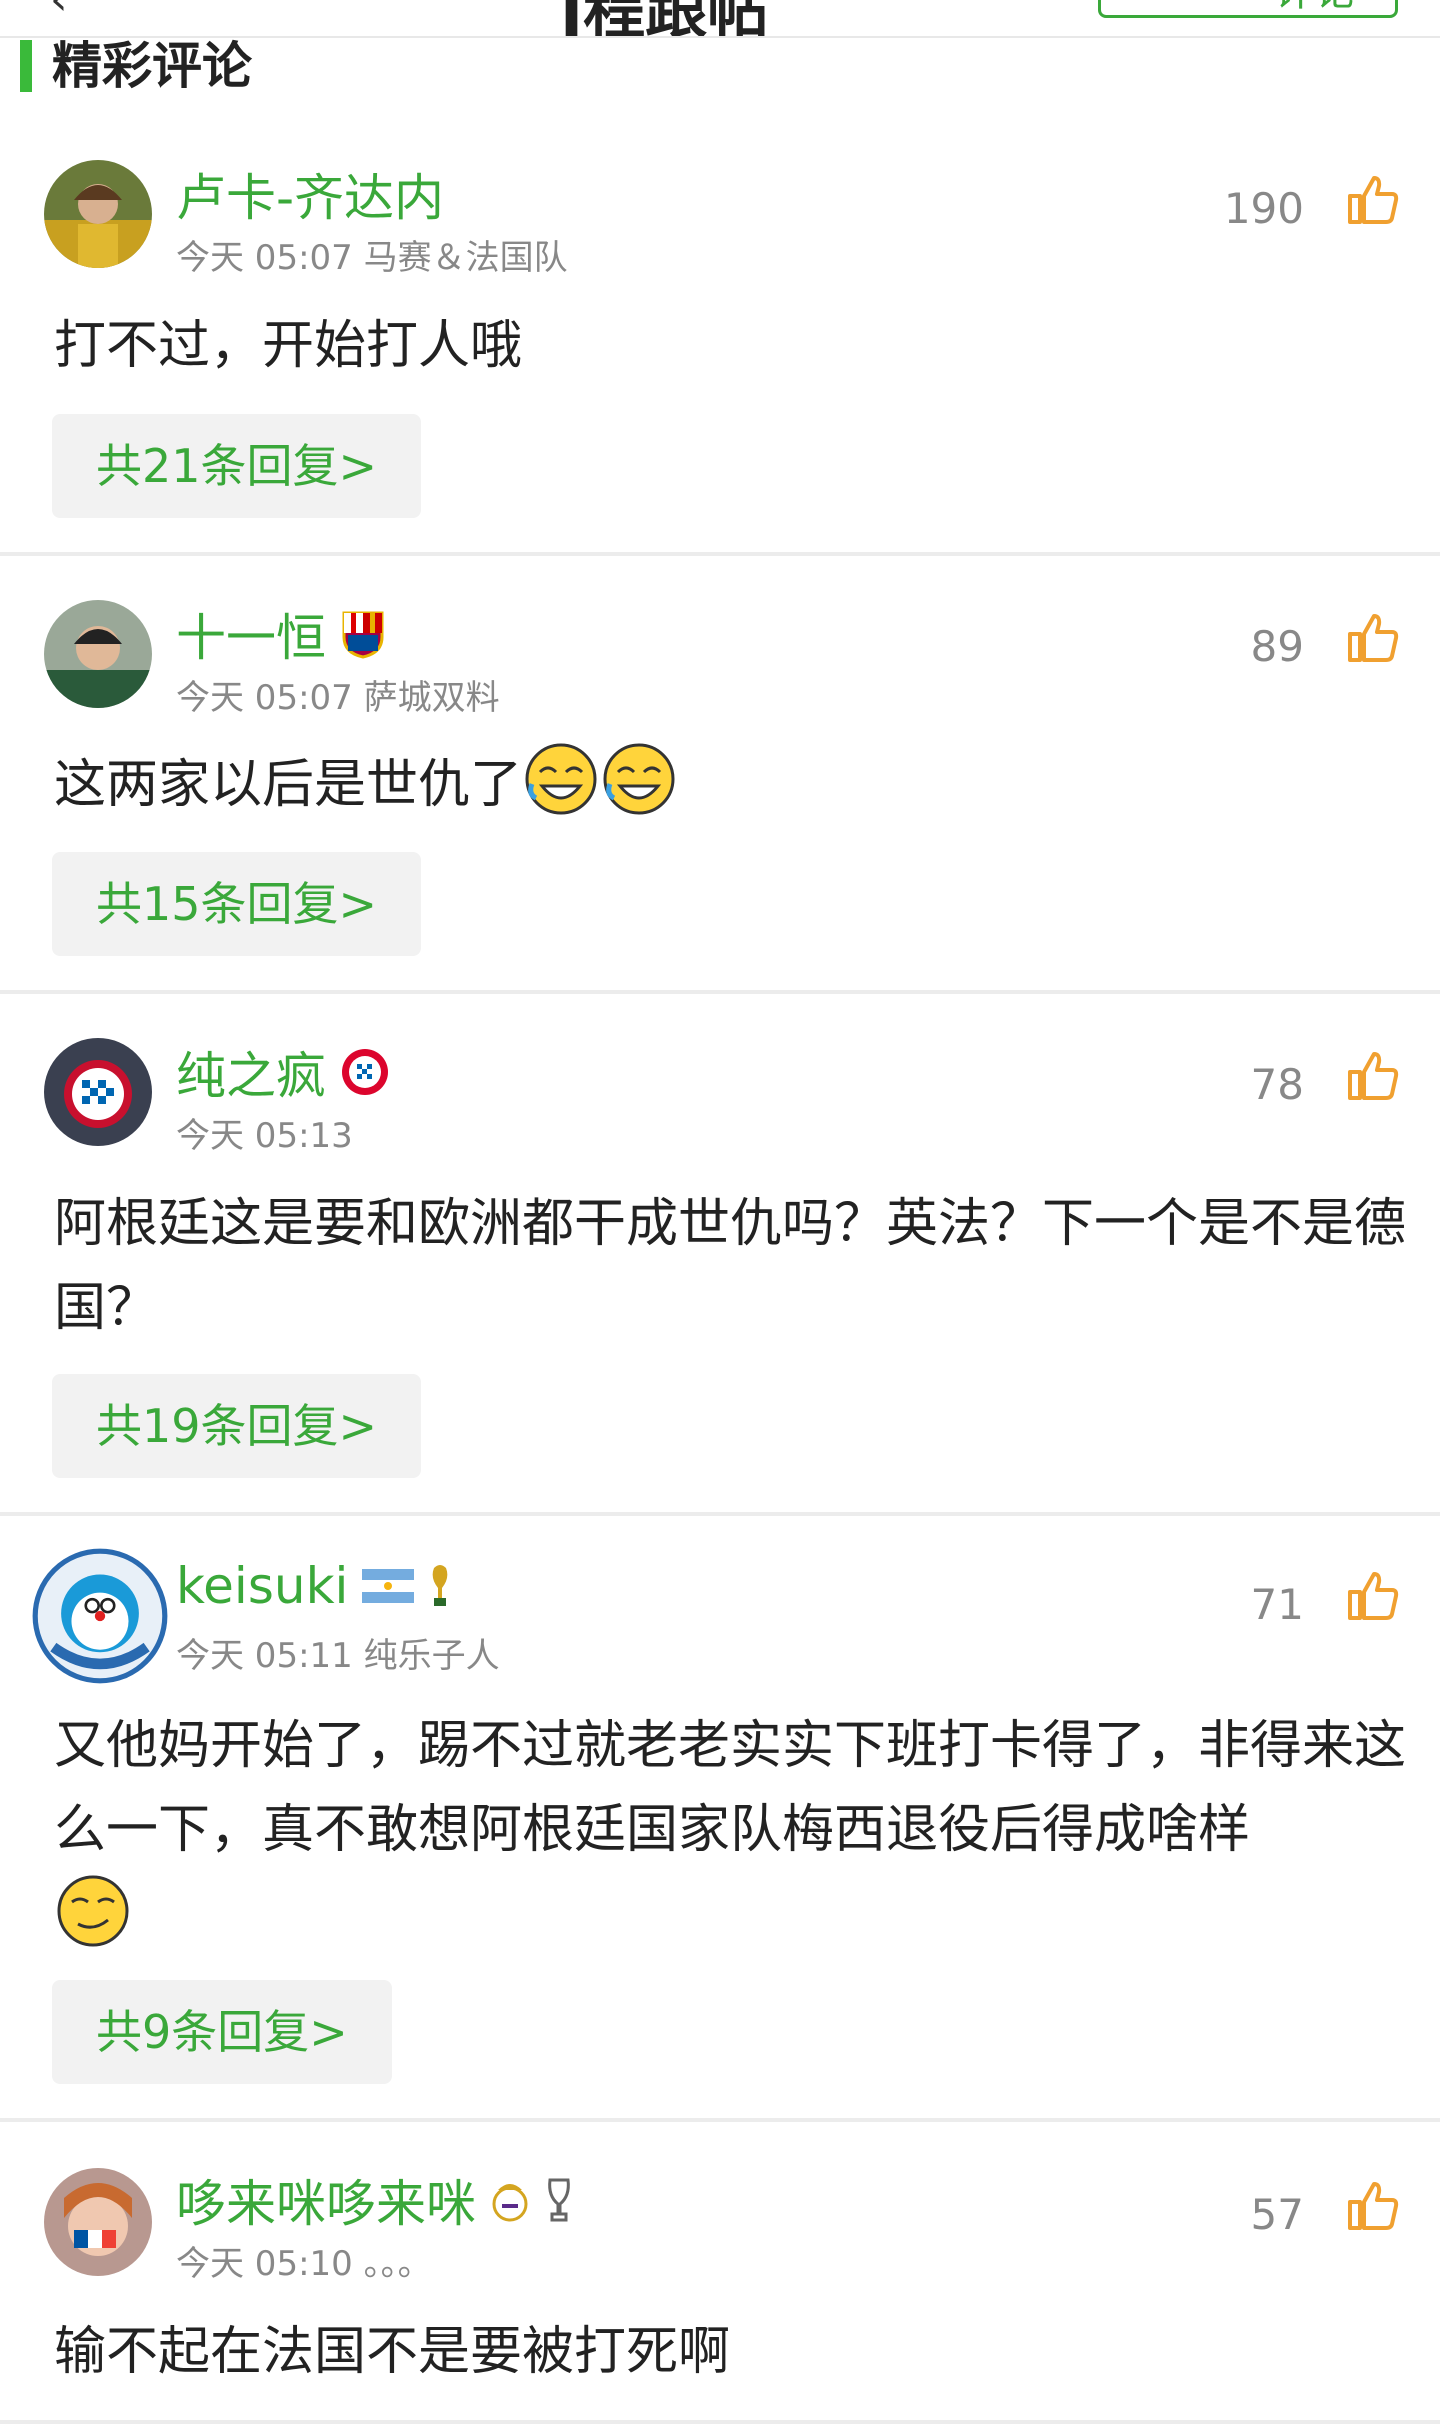 The width and height of the screenshot is (1440, 2428). Describe the element at coordinates (264, 1656) in the screenshot. I see `comment-time: 今天 05:11` at that location.